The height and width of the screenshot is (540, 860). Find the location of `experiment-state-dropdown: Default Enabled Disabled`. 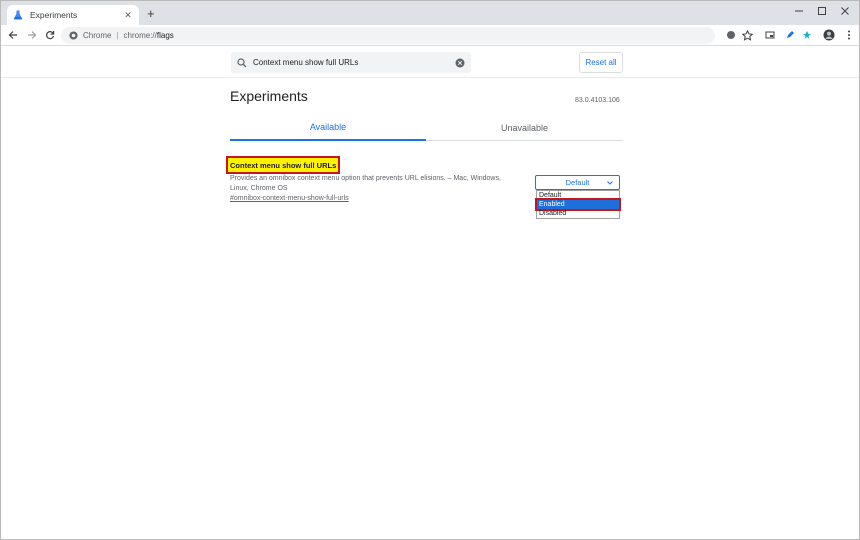

experiment-state-dropdown: Default Enabled Disabled is located at coordinates (578, 204).